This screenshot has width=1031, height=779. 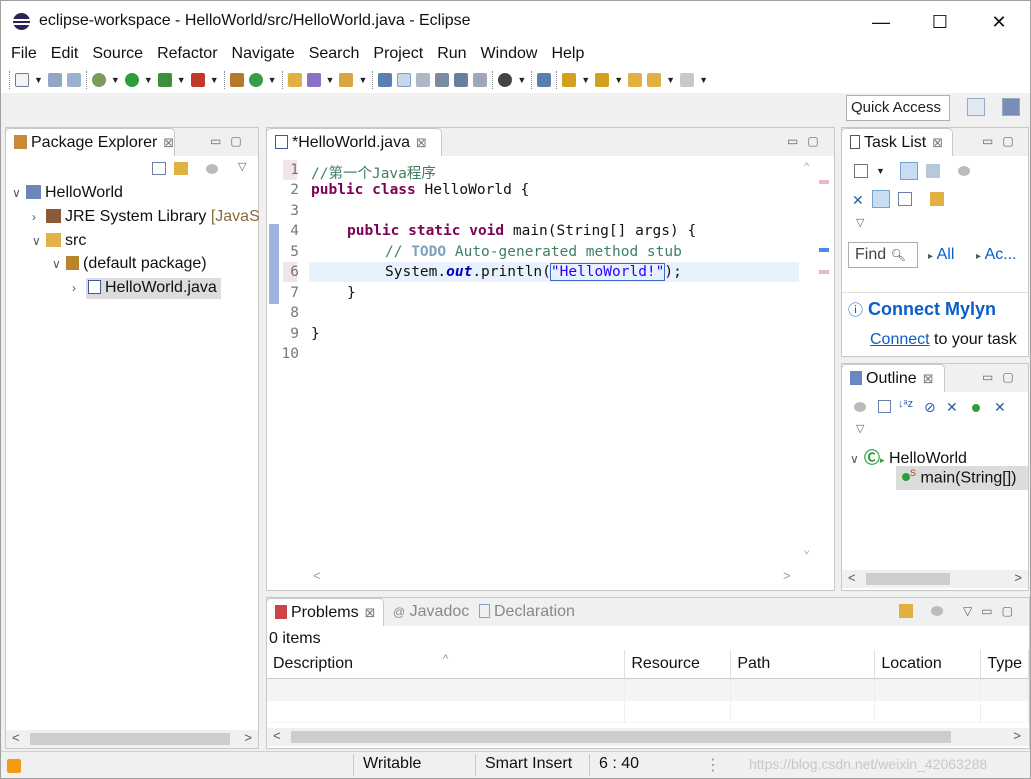 I want to click on tab-javadoc: @ Javadoc, so click(x=431, y=612).